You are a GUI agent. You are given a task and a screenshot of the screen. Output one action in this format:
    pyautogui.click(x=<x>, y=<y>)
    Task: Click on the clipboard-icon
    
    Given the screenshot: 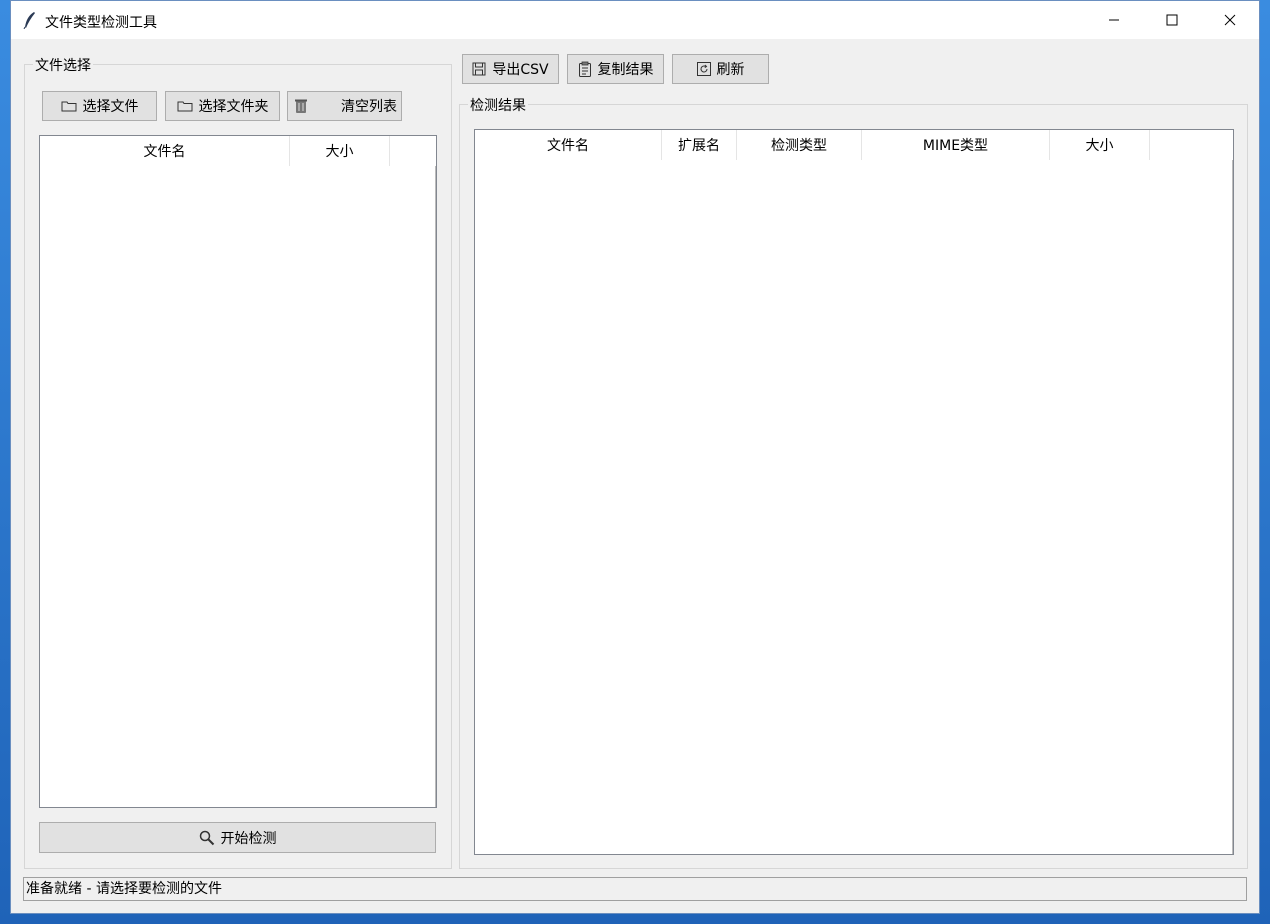 What is the action you would take?
    pyautogui.click(x=585, y=69)
    